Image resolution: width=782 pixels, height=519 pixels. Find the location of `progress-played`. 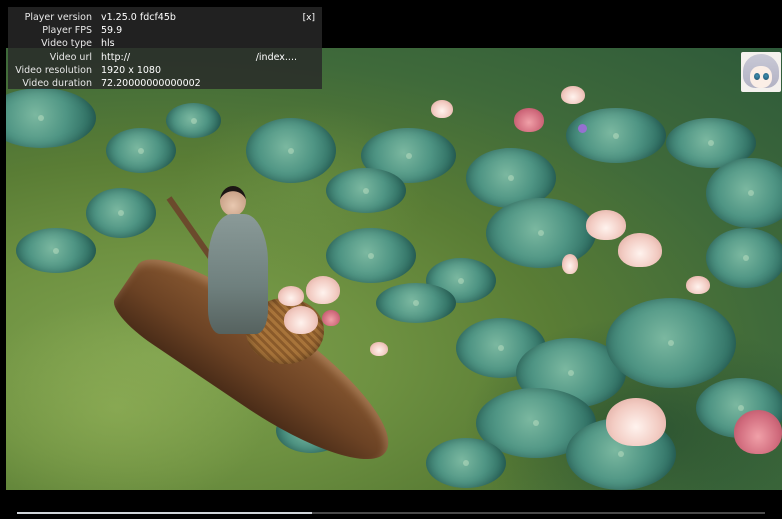

progress-played is located at coordinates (165, 513).